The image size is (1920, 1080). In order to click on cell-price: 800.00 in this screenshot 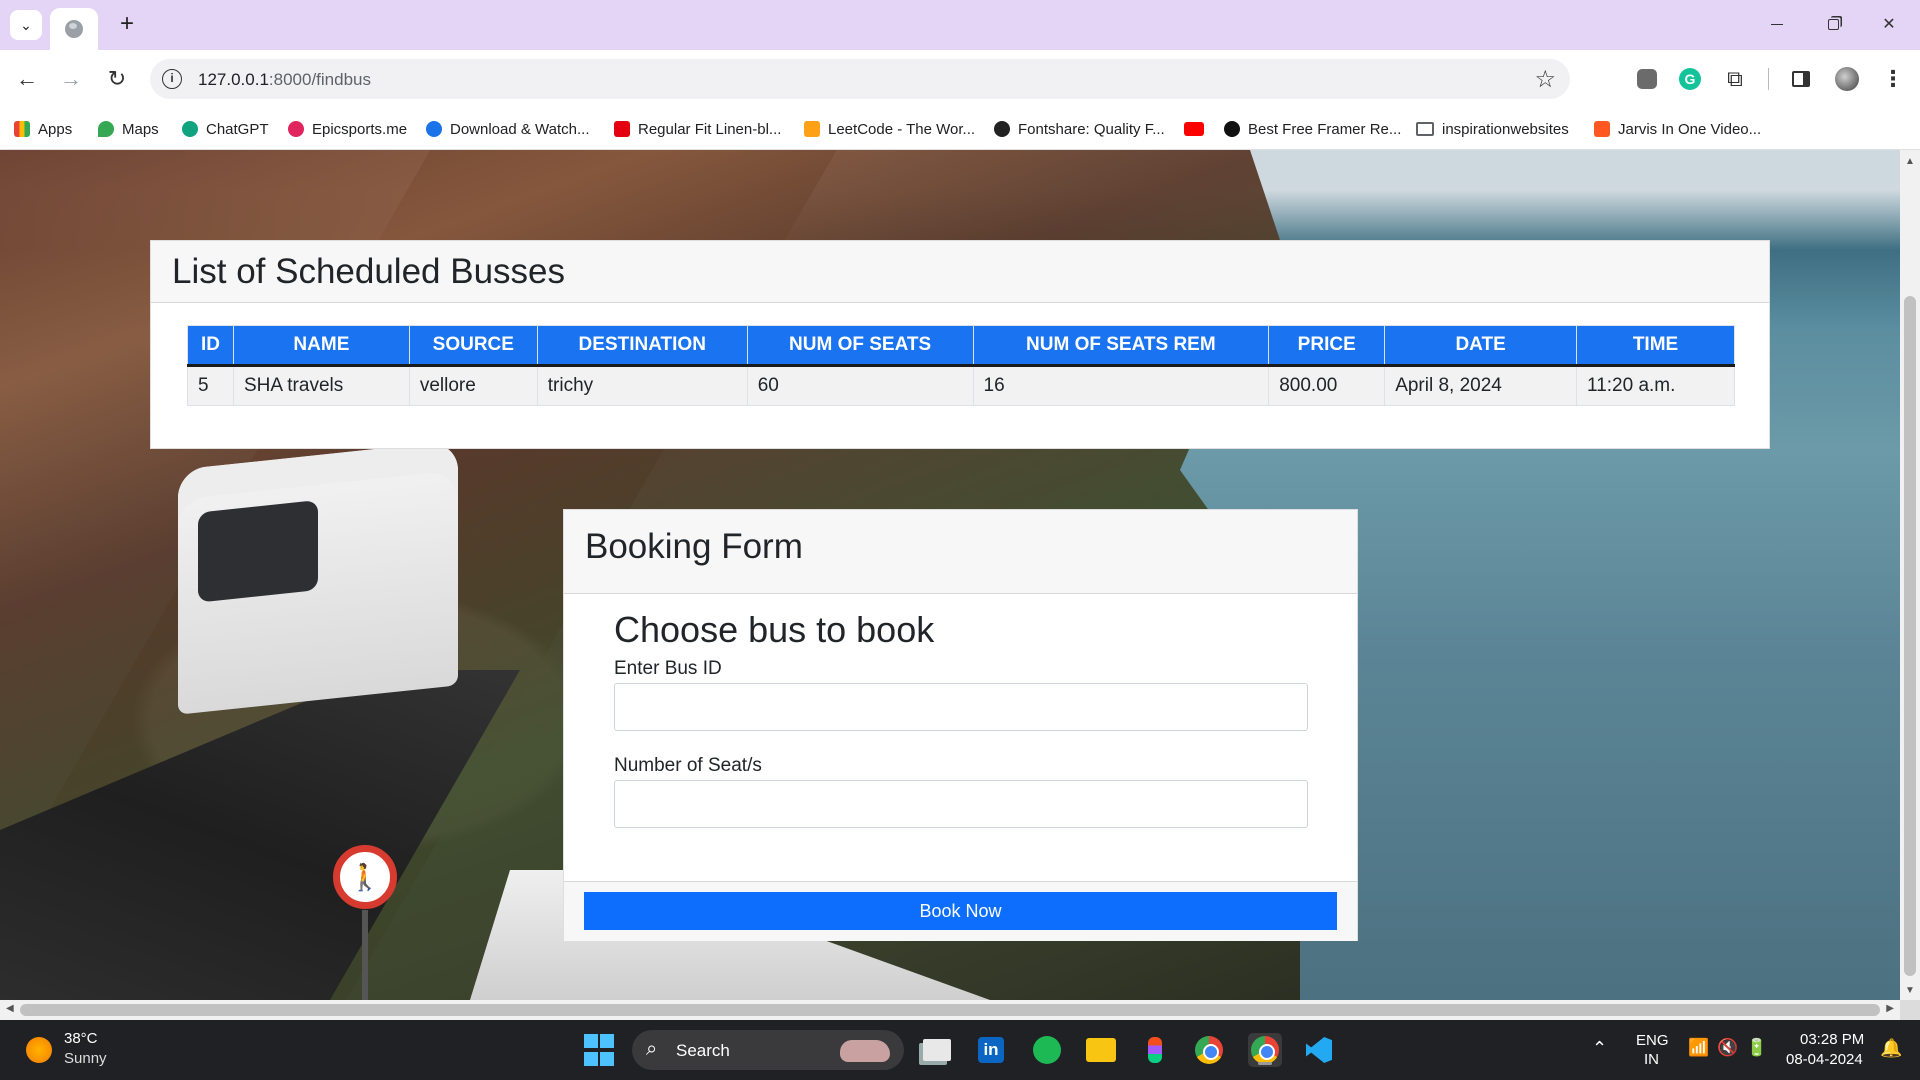, I will do `click(1327, 385)`.